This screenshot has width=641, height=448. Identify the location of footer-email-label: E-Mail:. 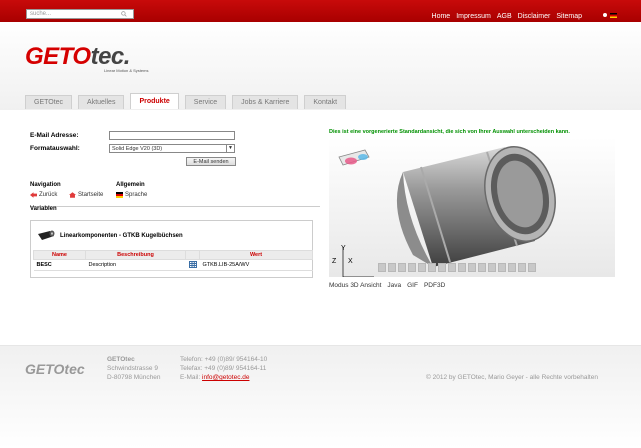
(190, 377).